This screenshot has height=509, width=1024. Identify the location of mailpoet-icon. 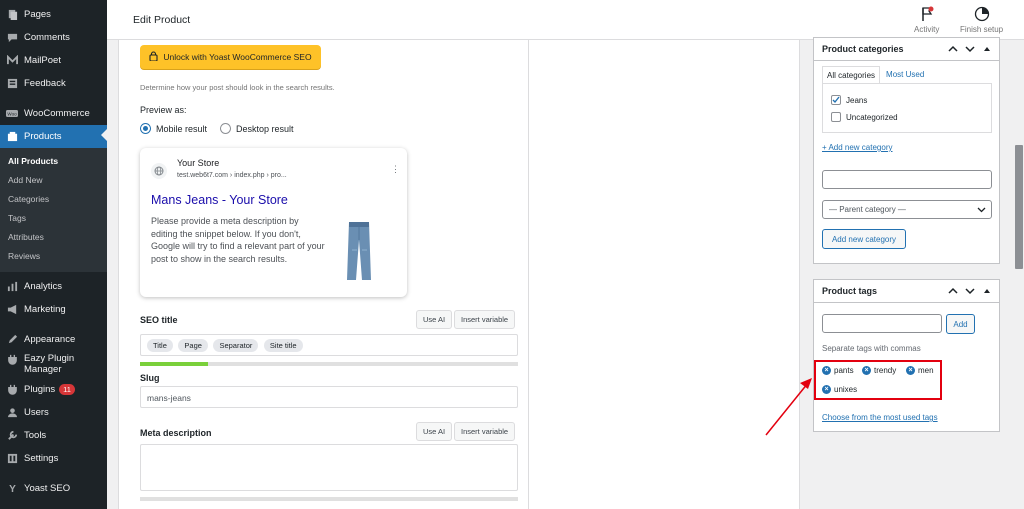
(12, 61).